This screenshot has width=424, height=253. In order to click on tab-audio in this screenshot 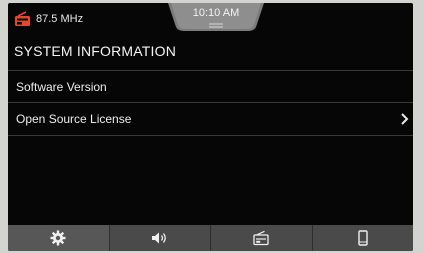, I will do `click(160, 238)`.